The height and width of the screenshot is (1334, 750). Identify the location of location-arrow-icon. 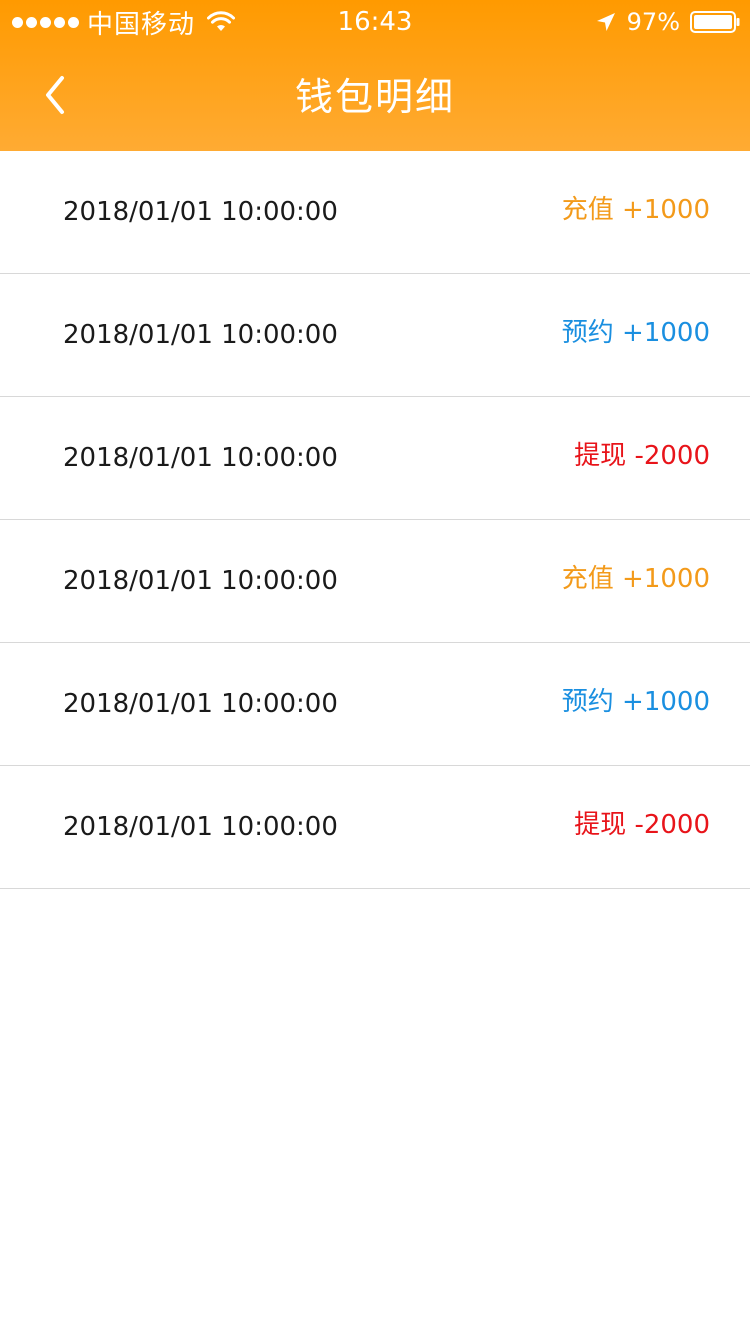
(605, 22).